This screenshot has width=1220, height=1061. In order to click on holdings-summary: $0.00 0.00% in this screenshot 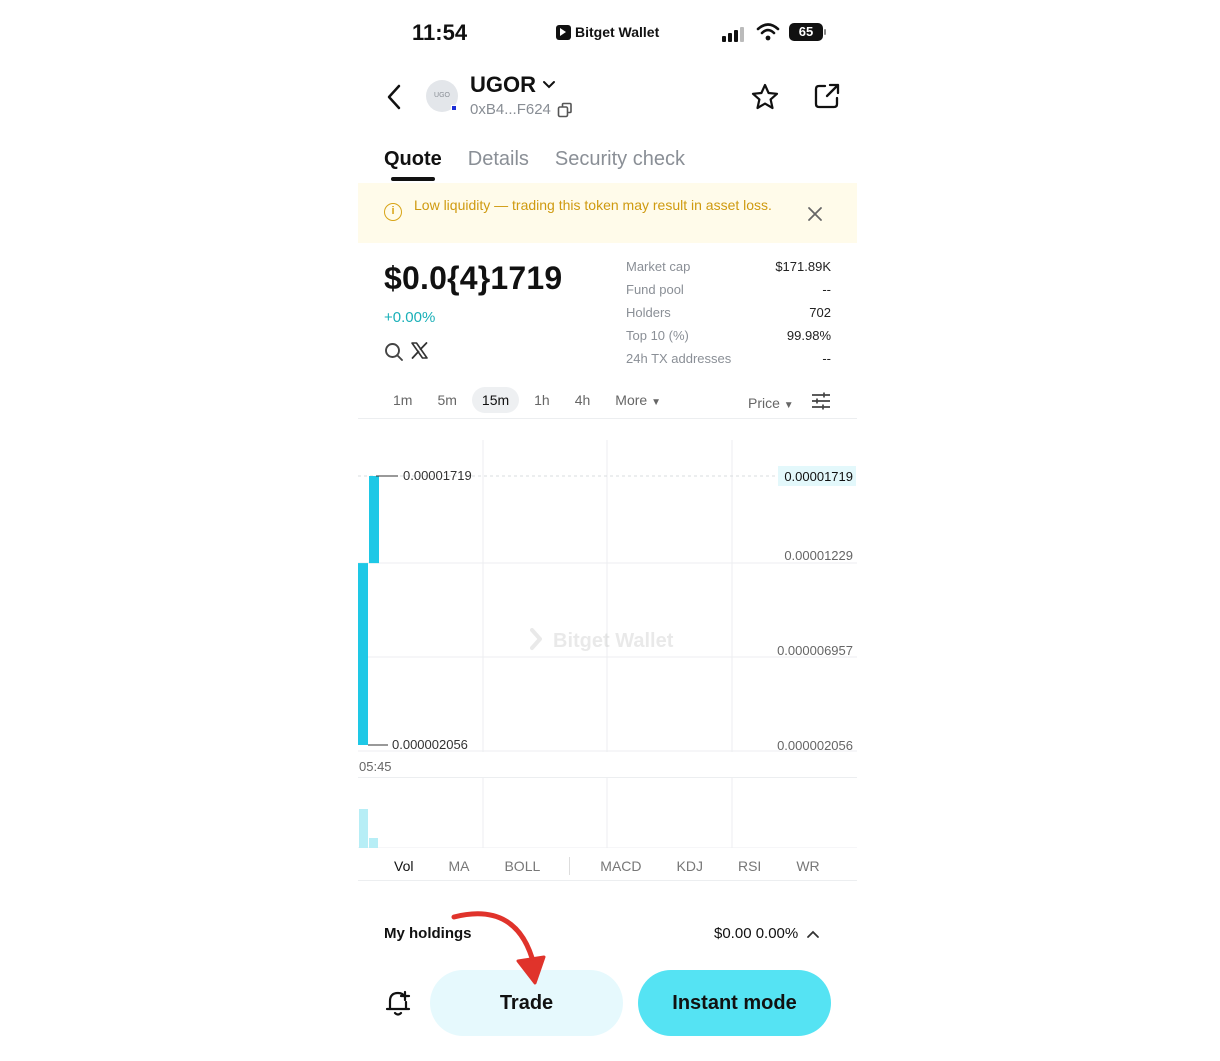, I will do `click(767, 933)`.